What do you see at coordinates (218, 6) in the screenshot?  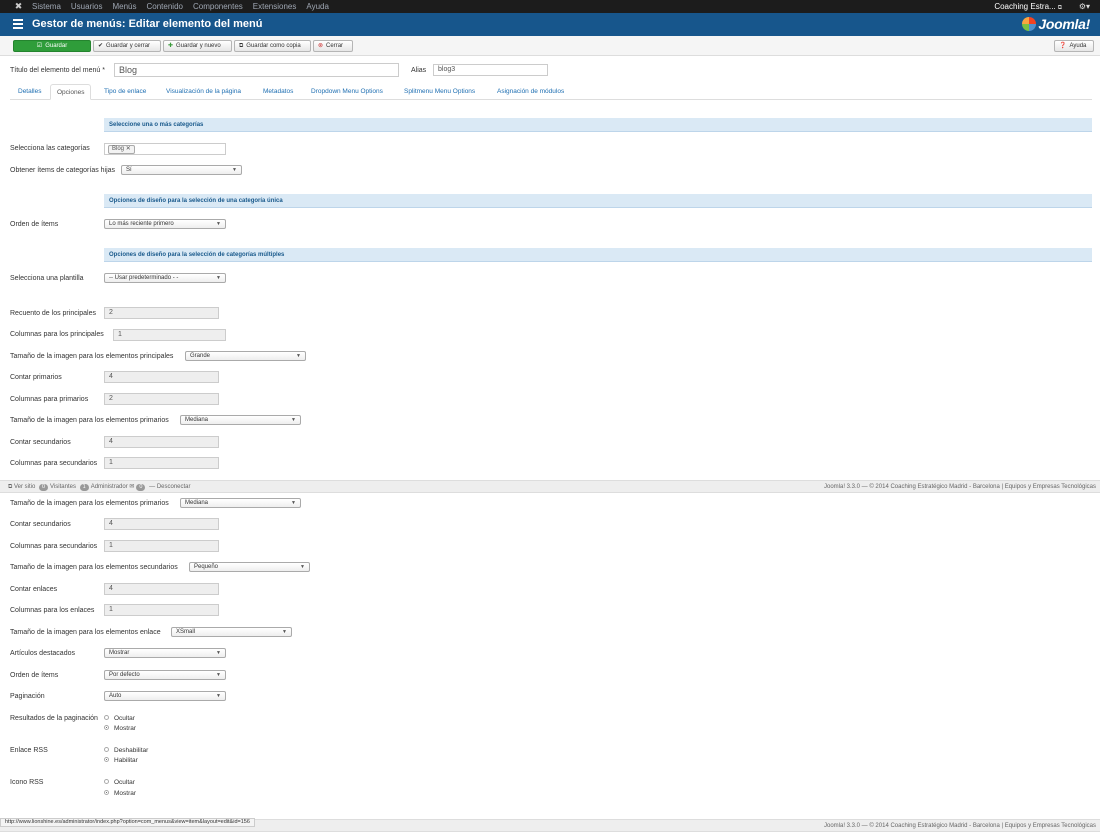 I see `menu-components: Componentes` at bounding box center [218, 6].